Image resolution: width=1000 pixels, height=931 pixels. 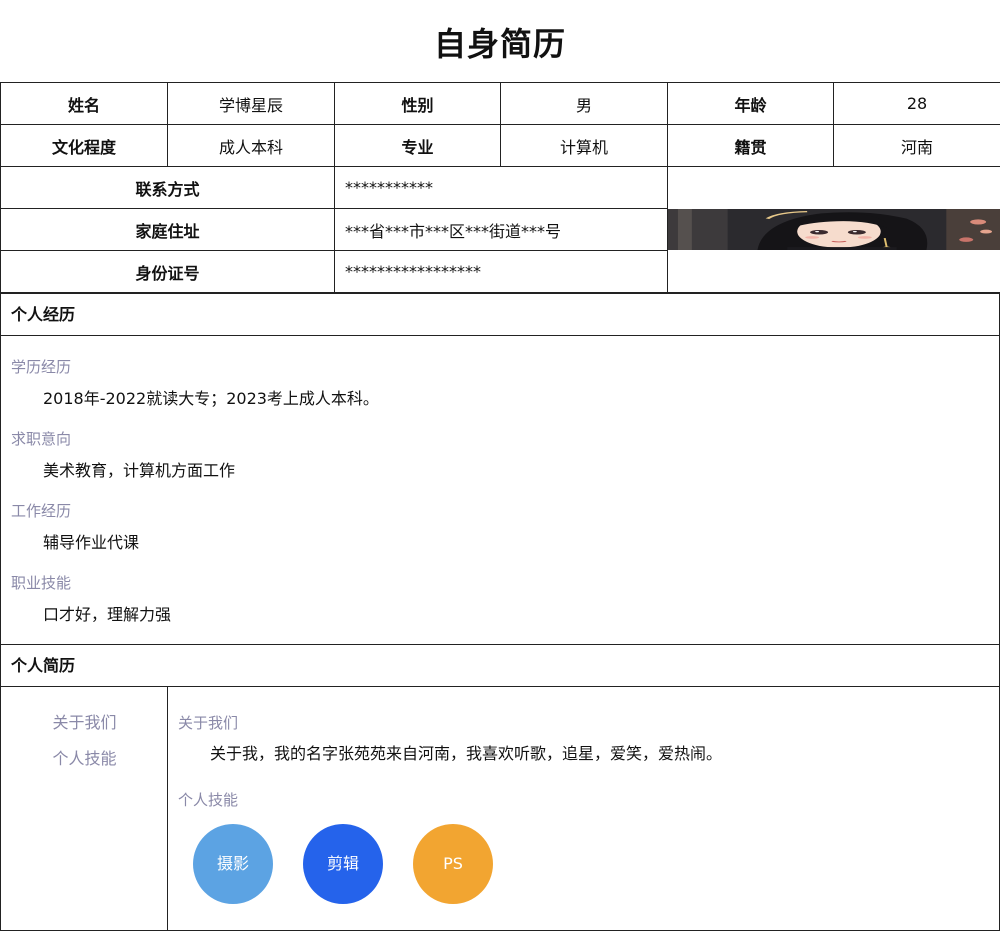 What do you see at coordinates (84, 723) in the screenshot?
I see `nav-item-about: 关于我们` at bounding box center [84, 723].